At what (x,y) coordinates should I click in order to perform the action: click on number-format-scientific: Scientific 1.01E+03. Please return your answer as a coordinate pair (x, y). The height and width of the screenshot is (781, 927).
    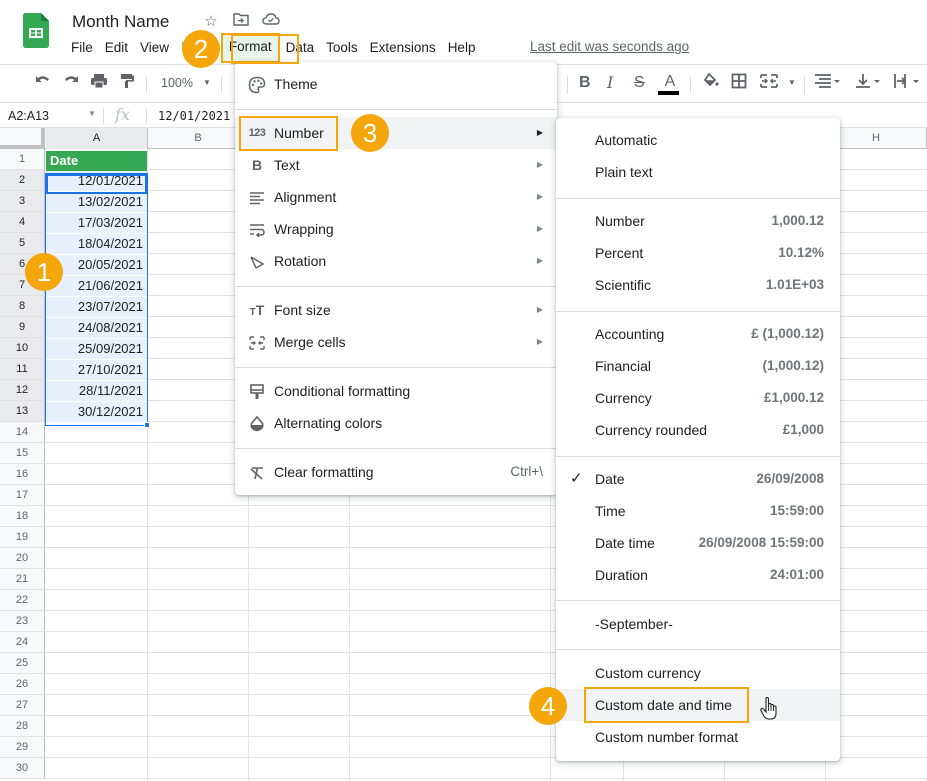
    Looking at the image, I should click on (698, 285).